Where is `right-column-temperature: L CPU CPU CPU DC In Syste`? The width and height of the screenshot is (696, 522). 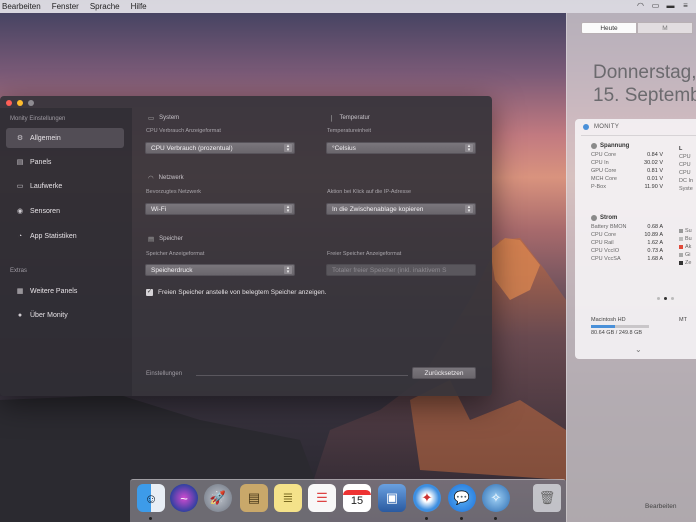 right-column-temperature: L CPU CPU CPU DC In Syste is located at coordinates (686, 169).